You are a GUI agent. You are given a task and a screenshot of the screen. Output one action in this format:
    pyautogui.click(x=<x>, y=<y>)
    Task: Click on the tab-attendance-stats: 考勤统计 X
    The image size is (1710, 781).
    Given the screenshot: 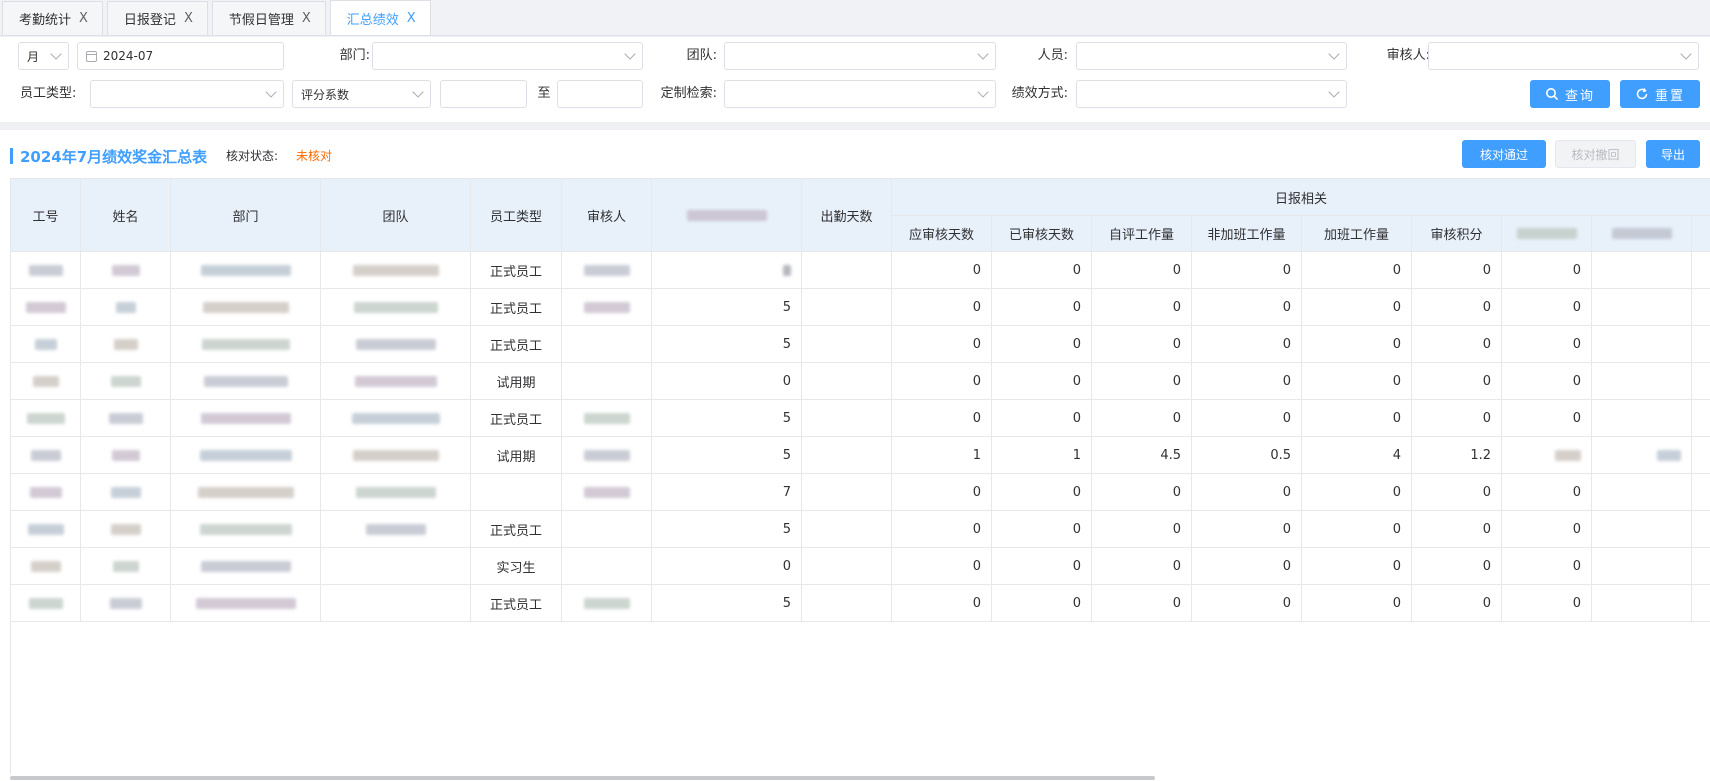 What is the action you would take?
    pyautogui.click(x=52, y=18)
    